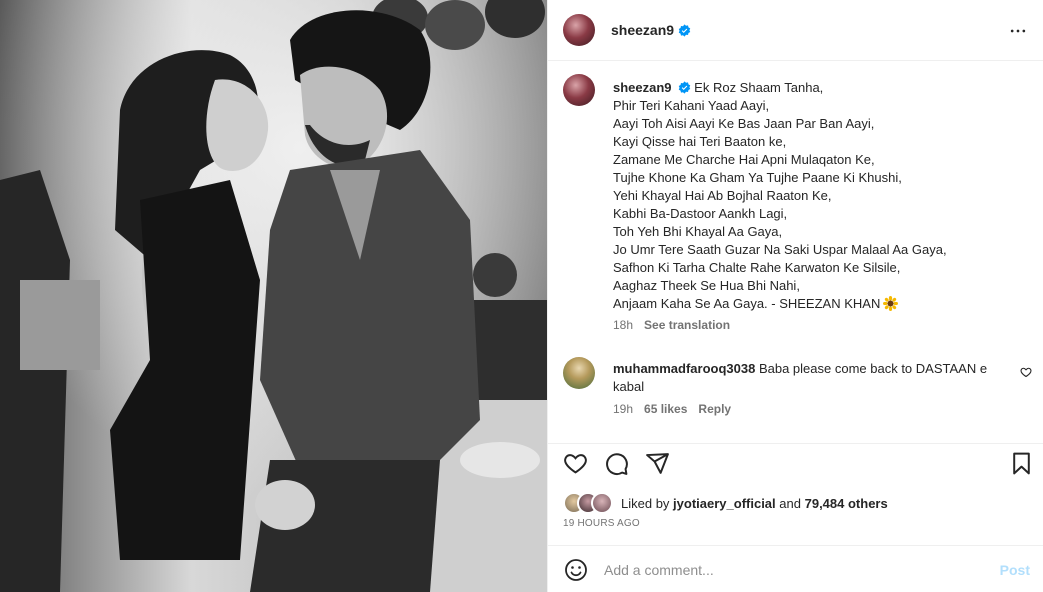 The image size is (1043, 592). What do you see at coordinates (623, 325) in the screenshot?
I see `caption-time: 18h` at bounding box center [623, 325].